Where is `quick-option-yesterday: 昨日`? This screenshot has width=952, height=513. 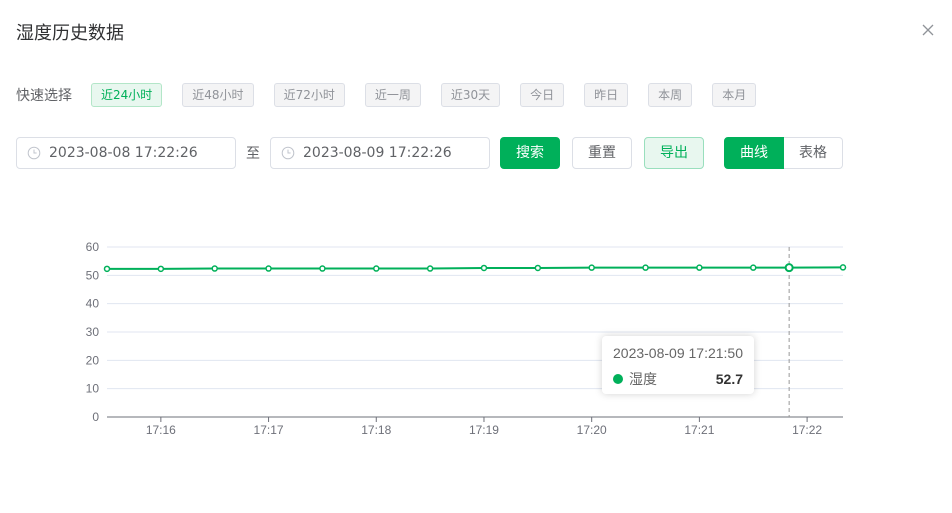 quick-option-yesterday: 昨日 is located at coordinates (606, 95).